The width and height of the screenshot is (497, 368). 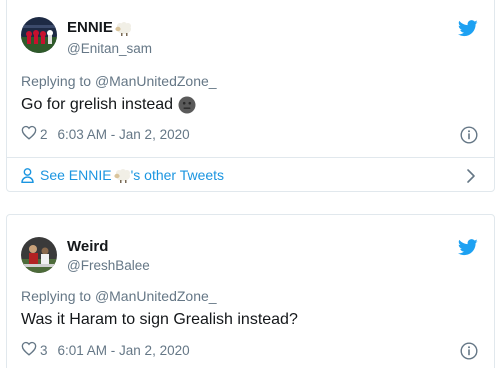 I want to click on tweet-text-content: Go for grelish instead, so click(x=97, y=104).